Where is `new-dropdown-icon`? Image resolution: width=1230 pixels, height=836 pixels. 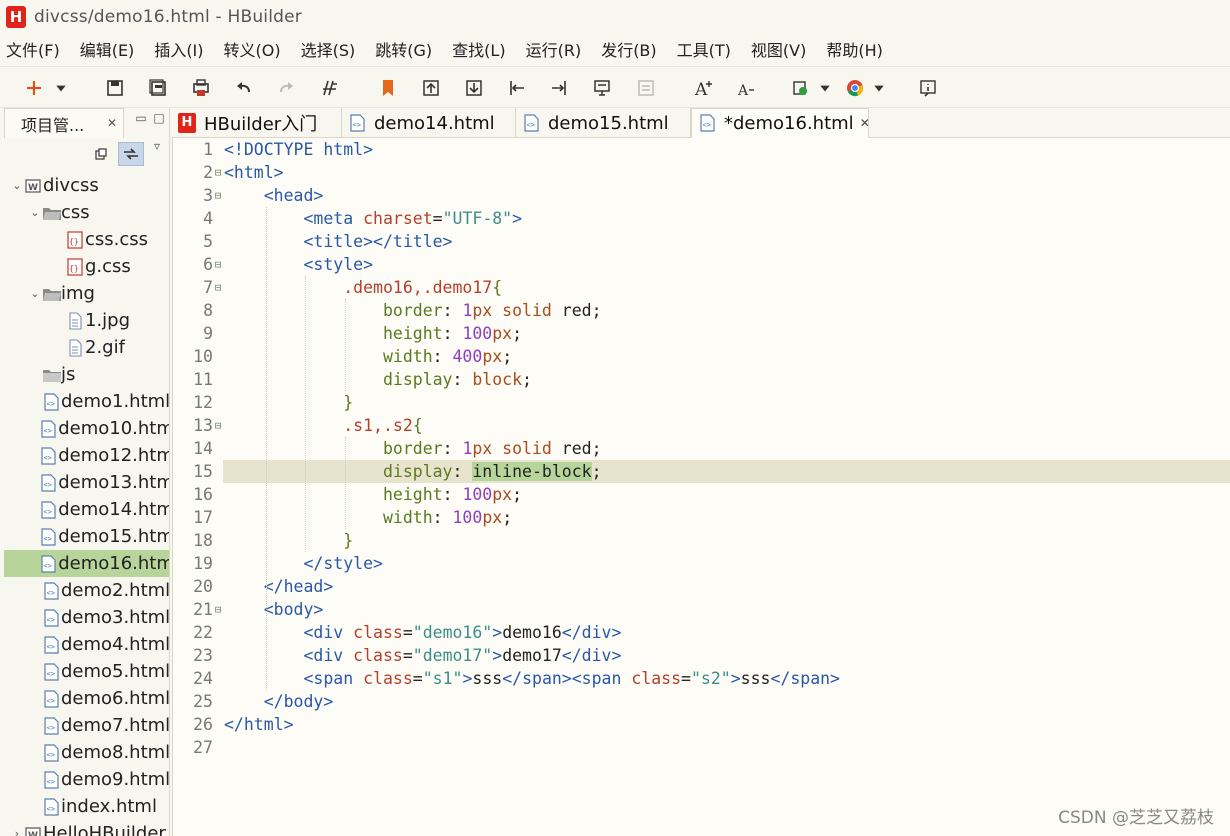
new-dropdown-icon is located at coordinates (61, 88).